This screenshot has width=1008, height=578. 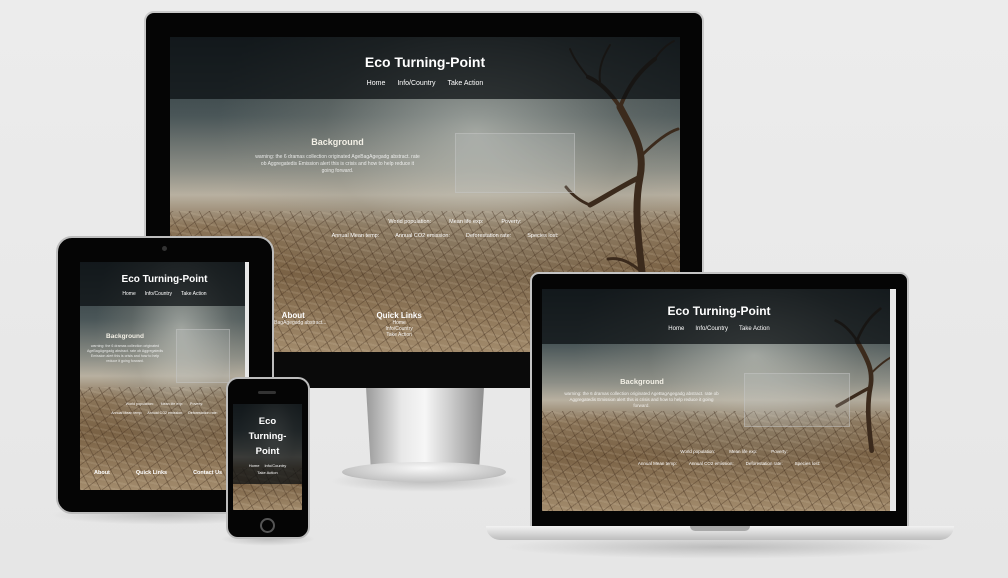 I want to click on footer-contact-title: Contact Us, so click(x=208, y=473).